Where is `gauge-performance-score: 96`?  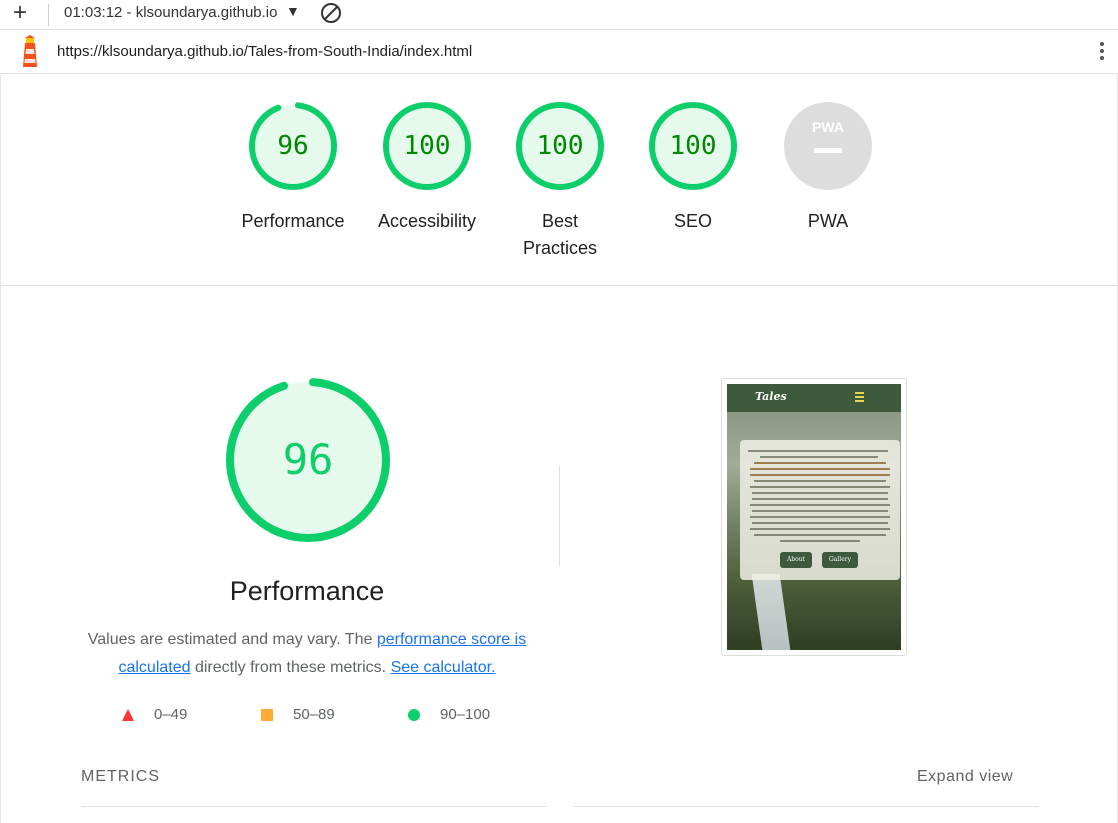 gauge-performance-score: 96 is located at coordinates (292, 146).